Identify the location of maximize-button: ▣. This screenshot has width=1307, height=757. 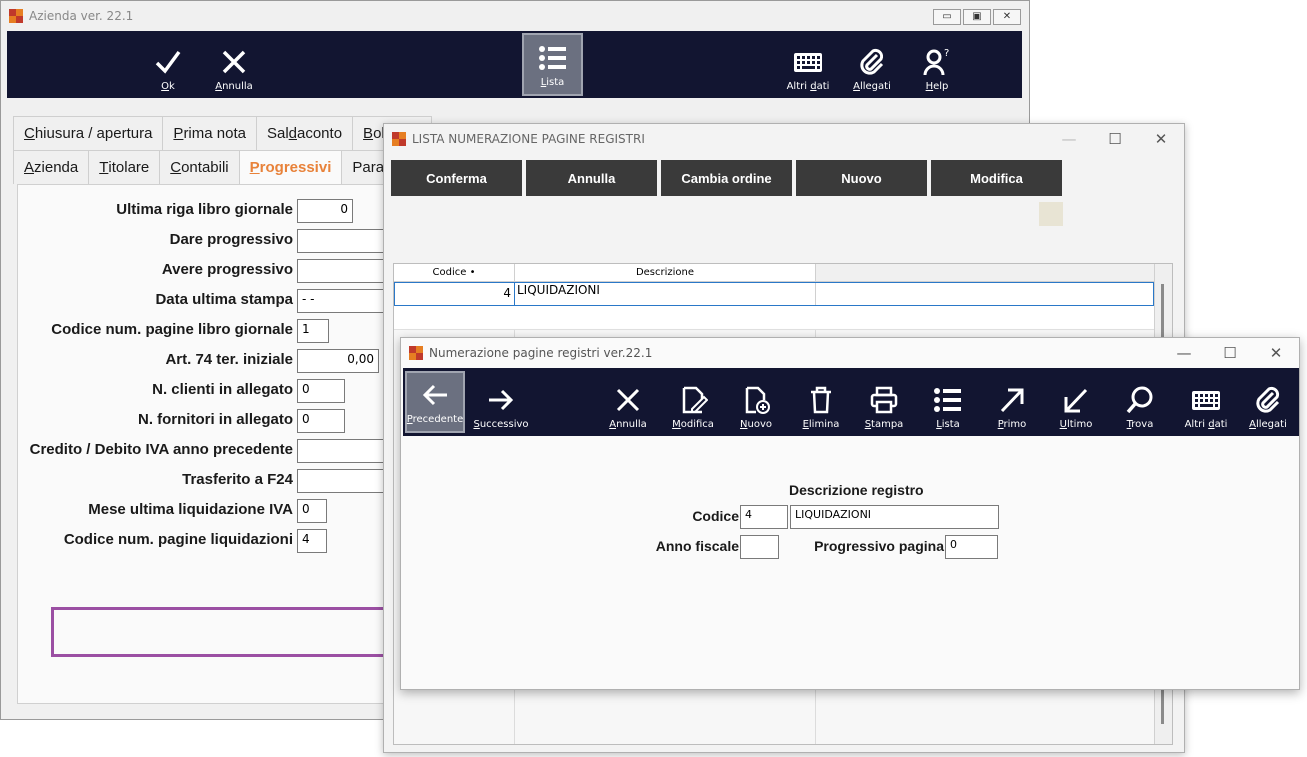
(977, 17).